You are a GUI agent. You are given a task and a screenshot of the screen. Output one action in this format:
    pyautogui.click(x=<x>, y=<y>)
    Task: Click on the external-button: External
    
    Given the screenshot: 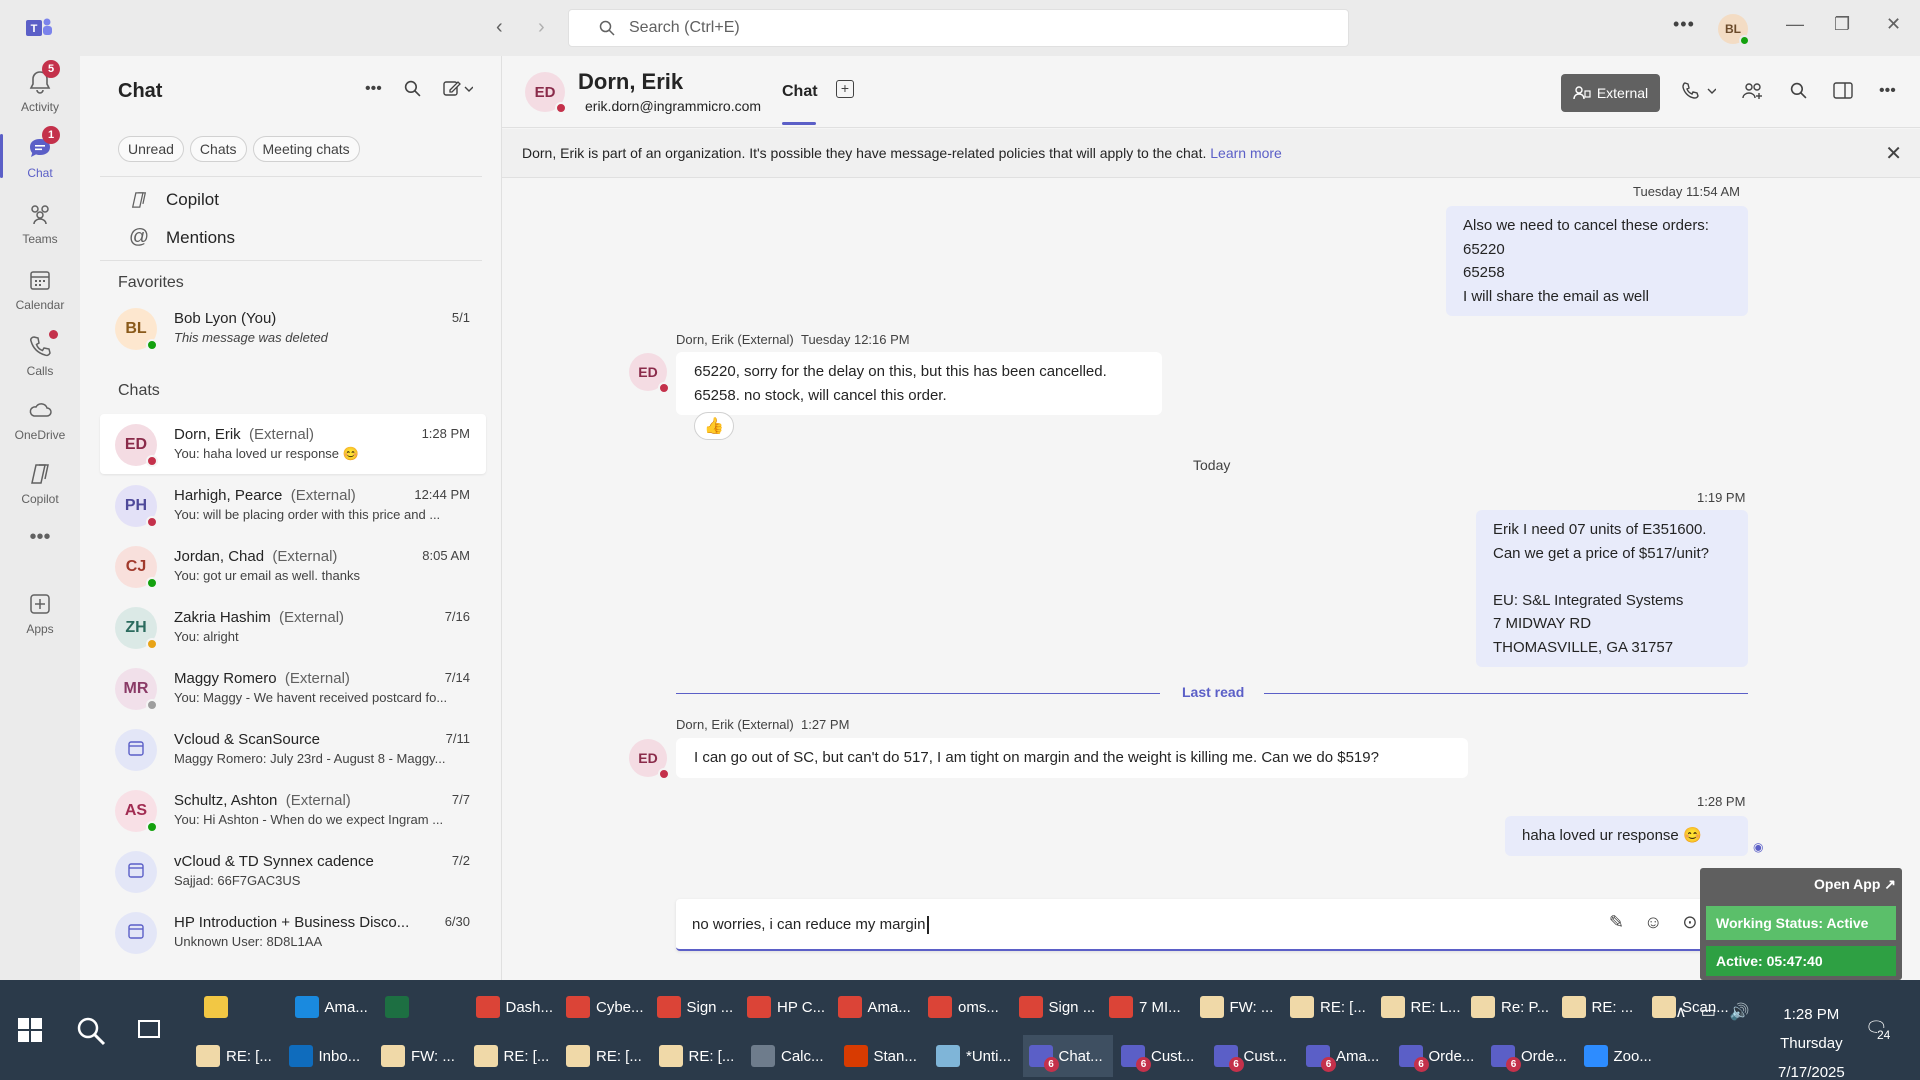 What is the action you would take?
    pyautogui.click(x=1610, y=93)
    